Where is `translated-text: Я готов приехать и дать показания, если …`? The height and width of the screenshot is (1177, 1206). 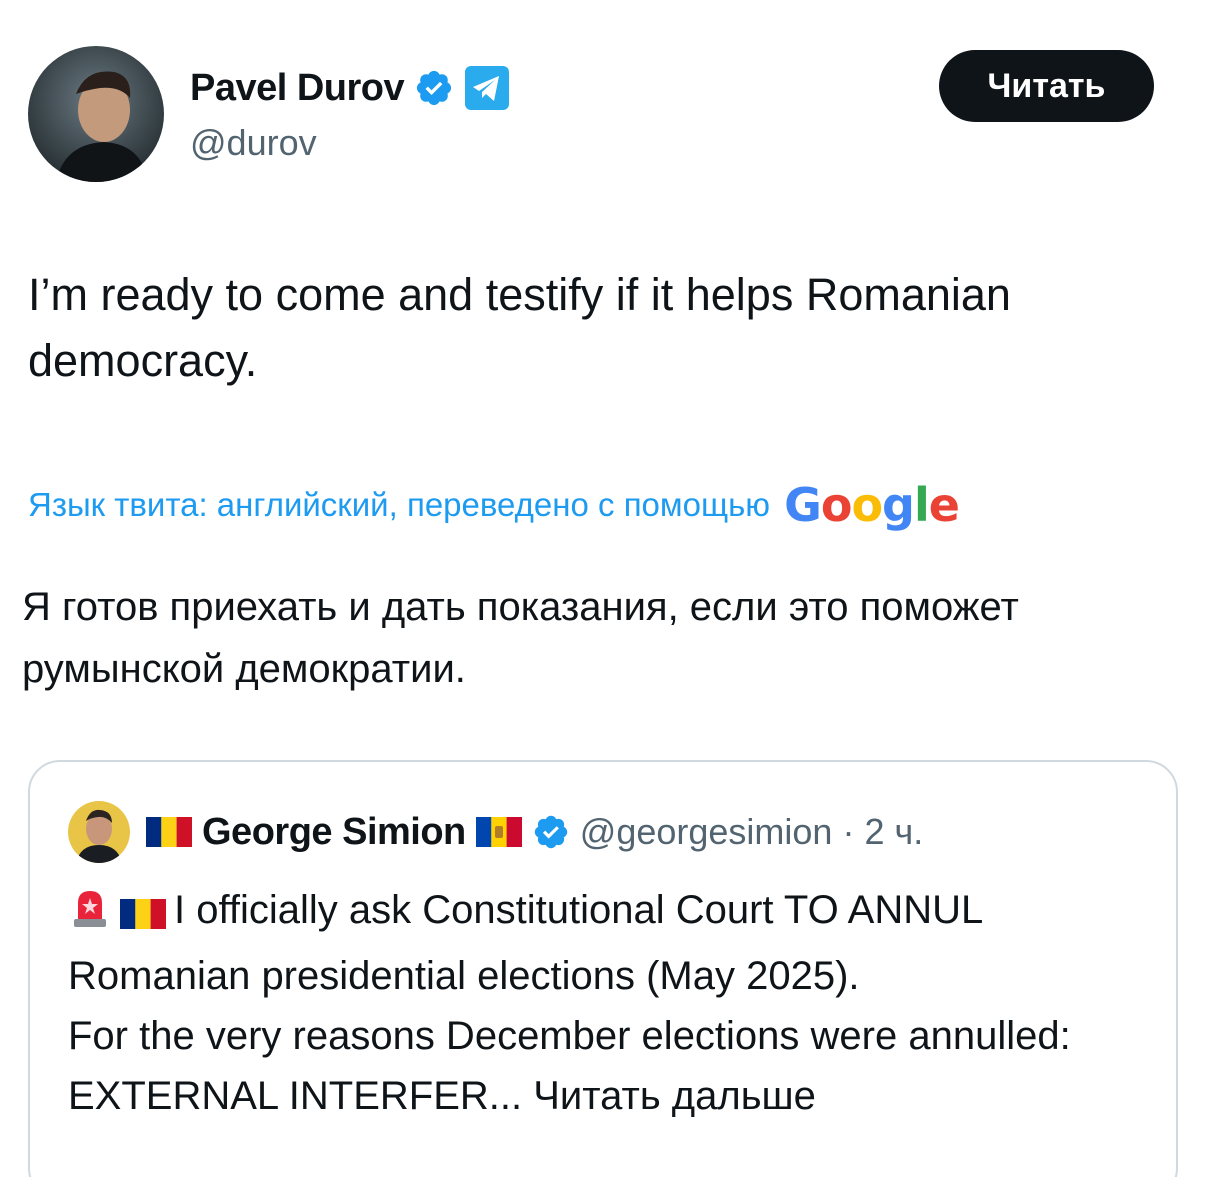 translated-text: Я готов приехать и дать показания, если … is located at coordinates (520, 638).